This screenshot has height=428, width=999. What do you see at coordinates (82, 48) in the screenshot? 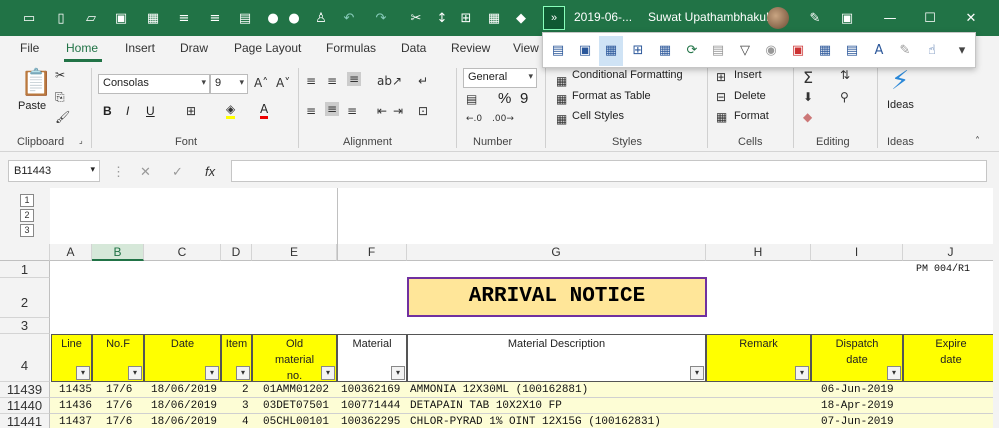
I see `tab-home: Home` at bounding box center [82, 48].